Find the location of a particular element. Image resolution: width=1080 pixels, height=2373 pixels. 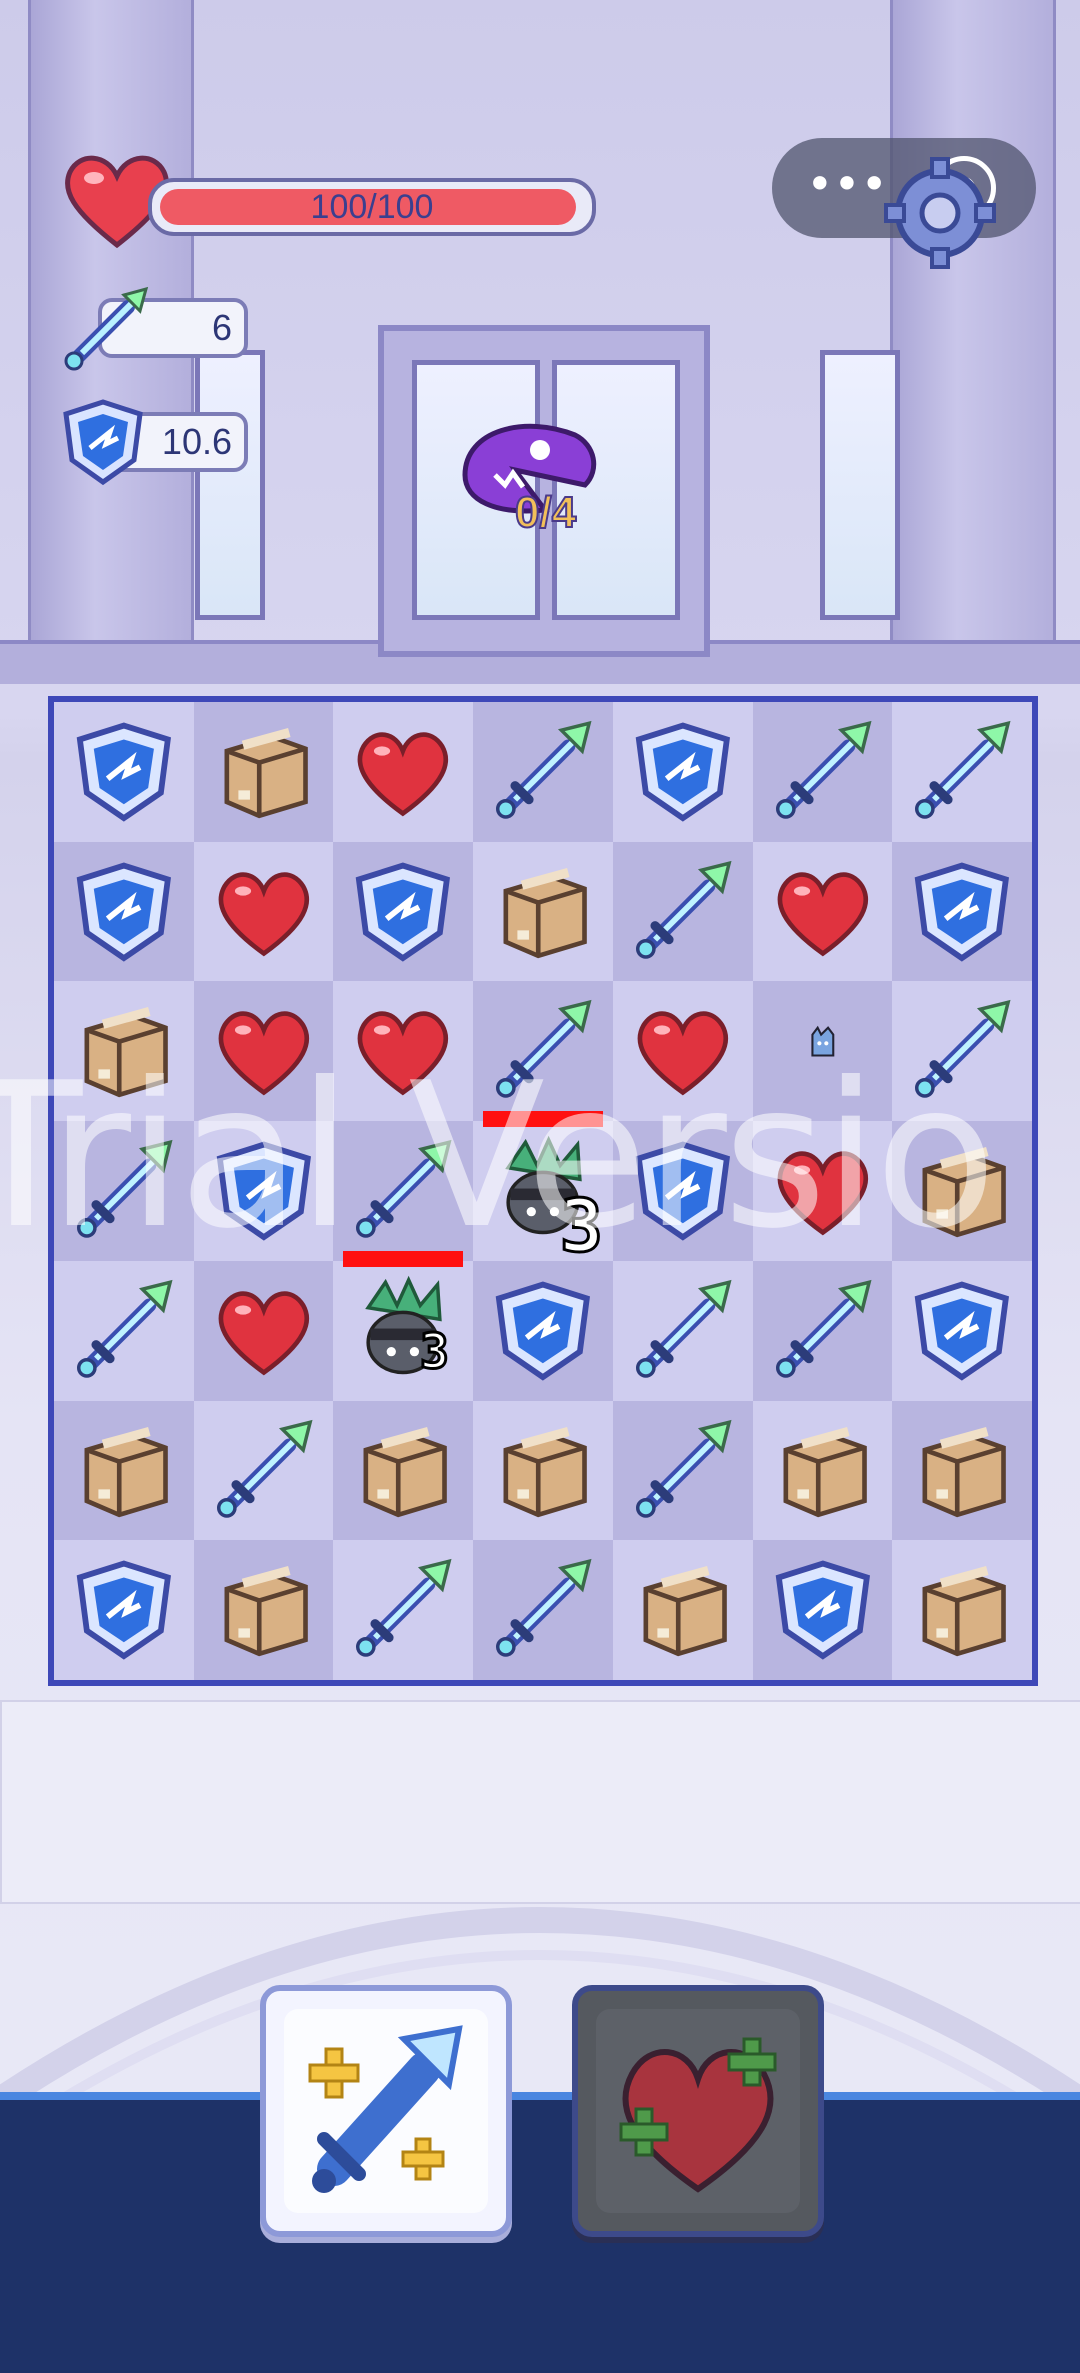

shield-icon is located at coordinates (103, 442).